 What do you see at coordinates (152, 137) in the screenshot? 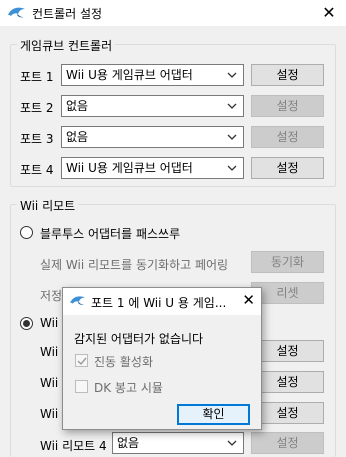
I see `port-3-select: 없음` at bounding box center [152, 137].